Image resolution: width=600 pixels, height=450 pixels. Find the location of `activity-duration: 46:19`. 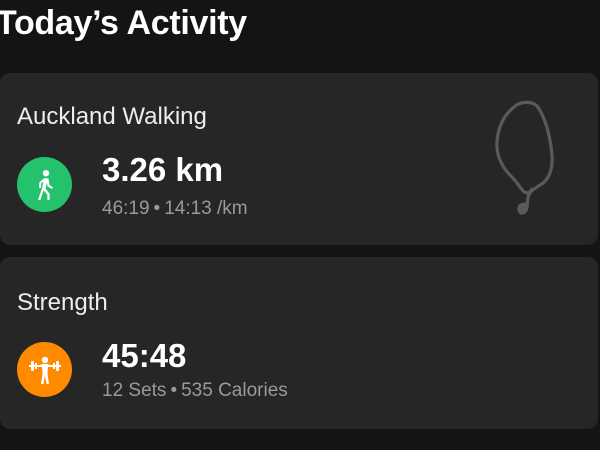

activity-duration: 46:19 is located at coordinates (126, 208).